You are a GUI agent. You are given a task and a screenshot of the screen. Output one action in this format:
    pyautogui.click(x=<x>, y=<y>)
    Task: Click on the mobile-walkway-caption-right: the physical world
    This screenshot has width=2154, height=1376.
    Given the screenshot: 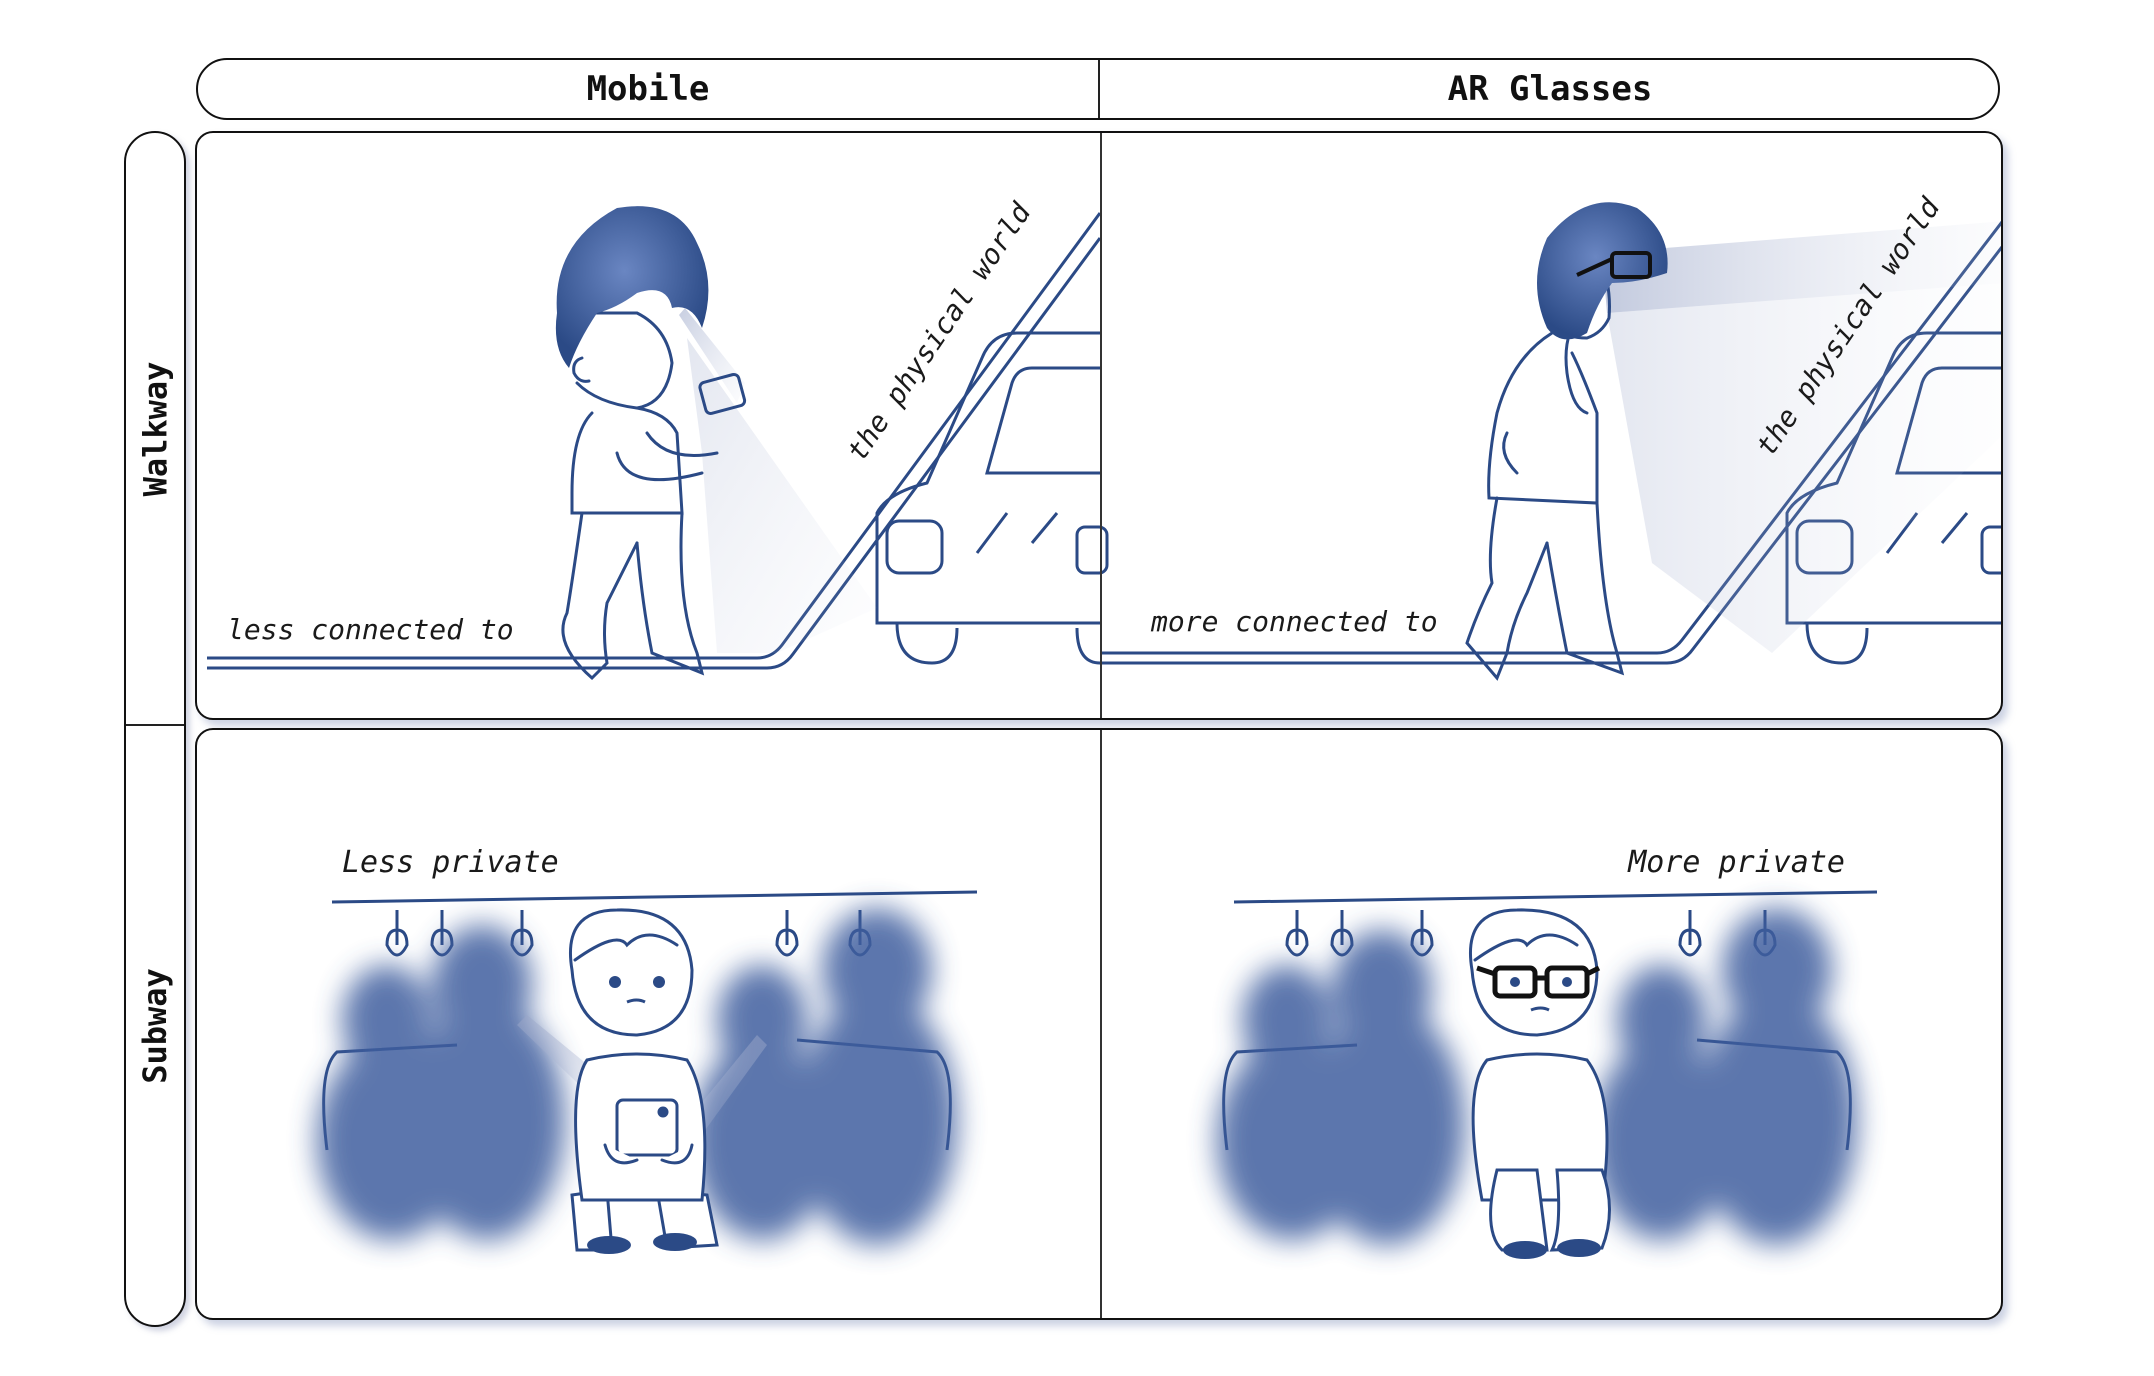 What is the action you would take?
    pyautogui.click(x=939, y=331)
    